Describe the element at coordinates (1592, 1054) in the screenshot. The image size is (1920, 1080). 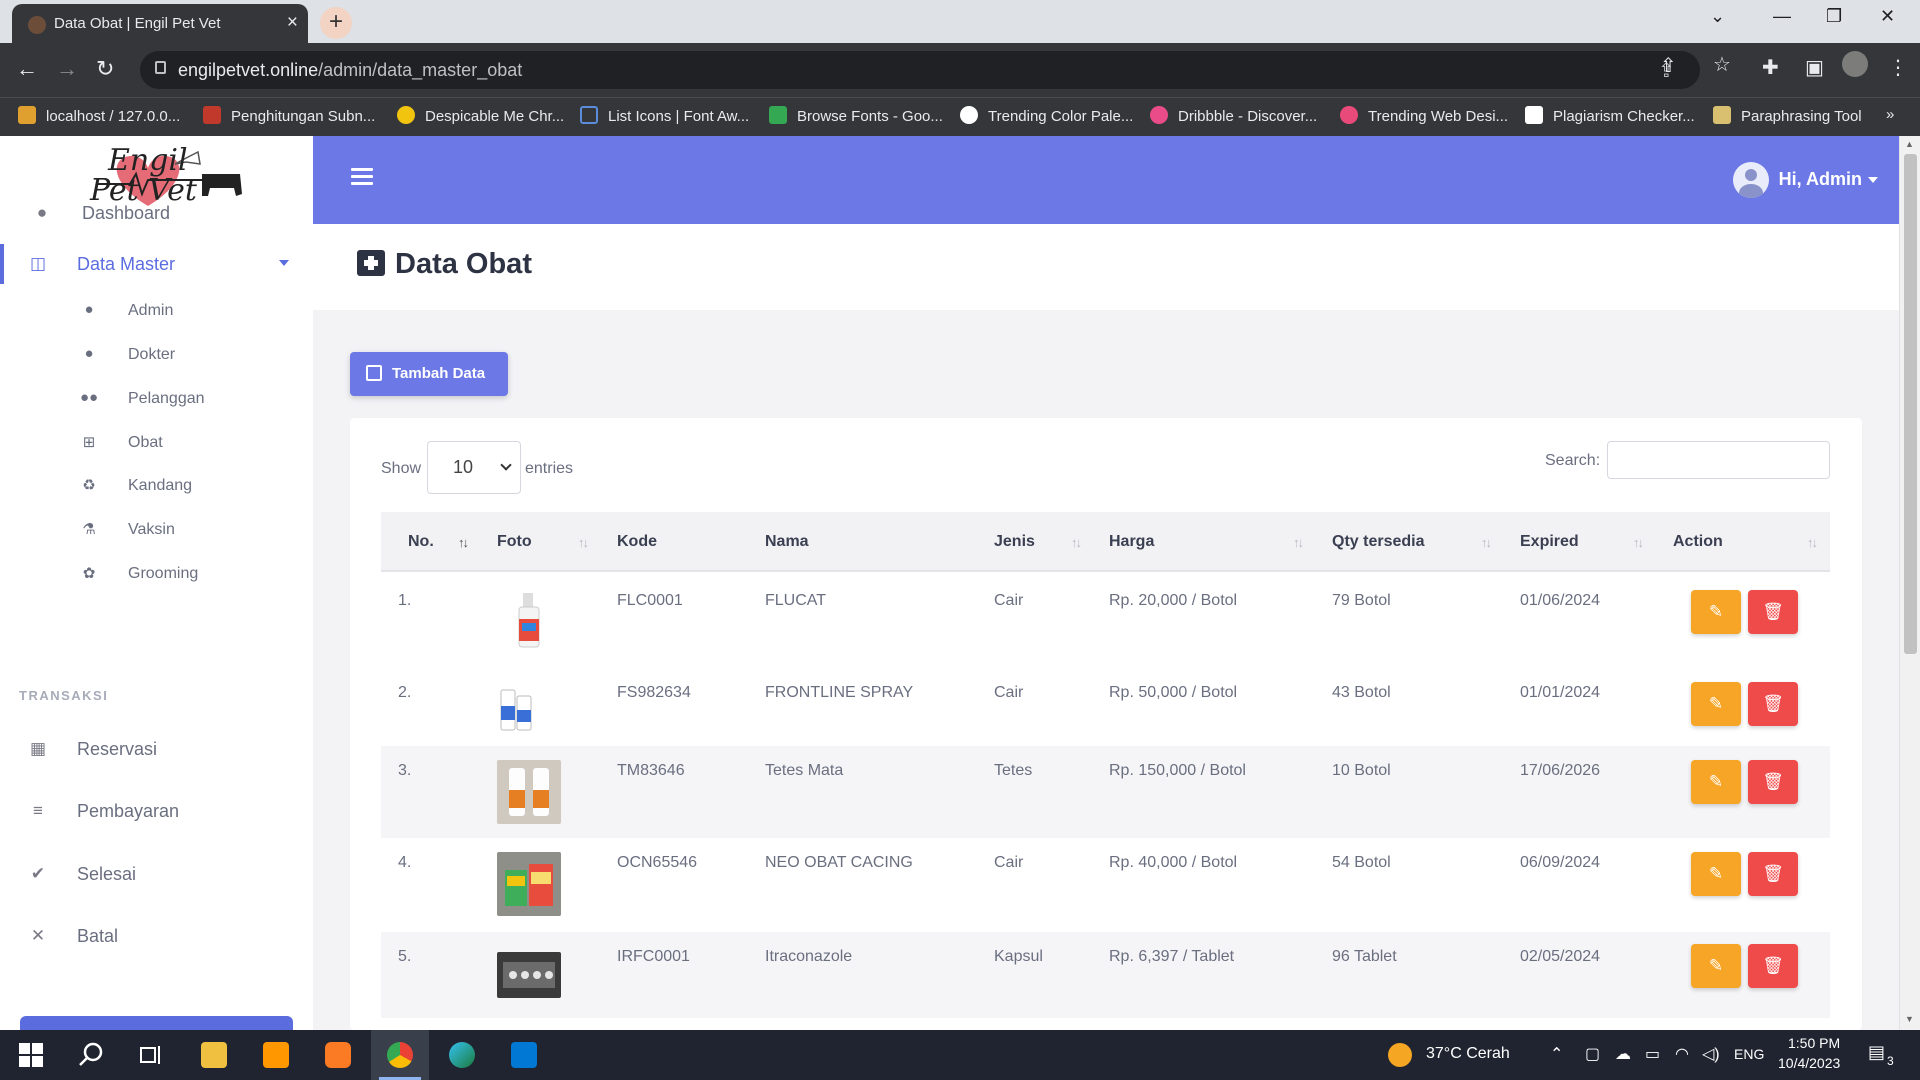
I see `meet-now-icon: ▢` at that location.